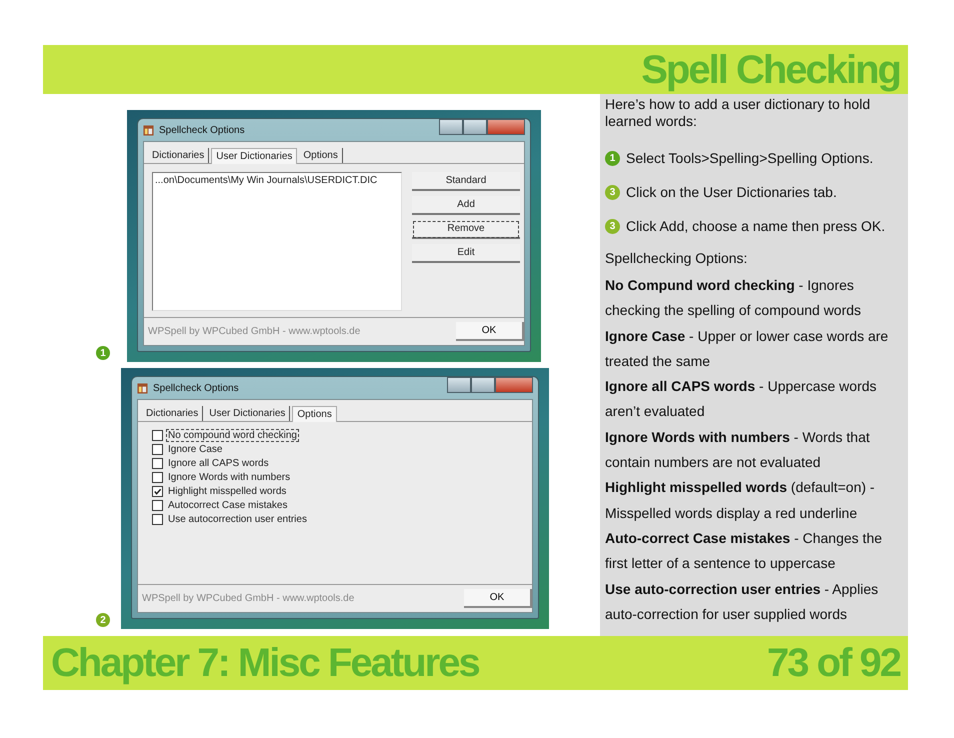 This screenshot has width=954, height=738. I want to click on list-item: ...on\Documents\My Win Journals\USERDICT.DIC, so click(277, 180).